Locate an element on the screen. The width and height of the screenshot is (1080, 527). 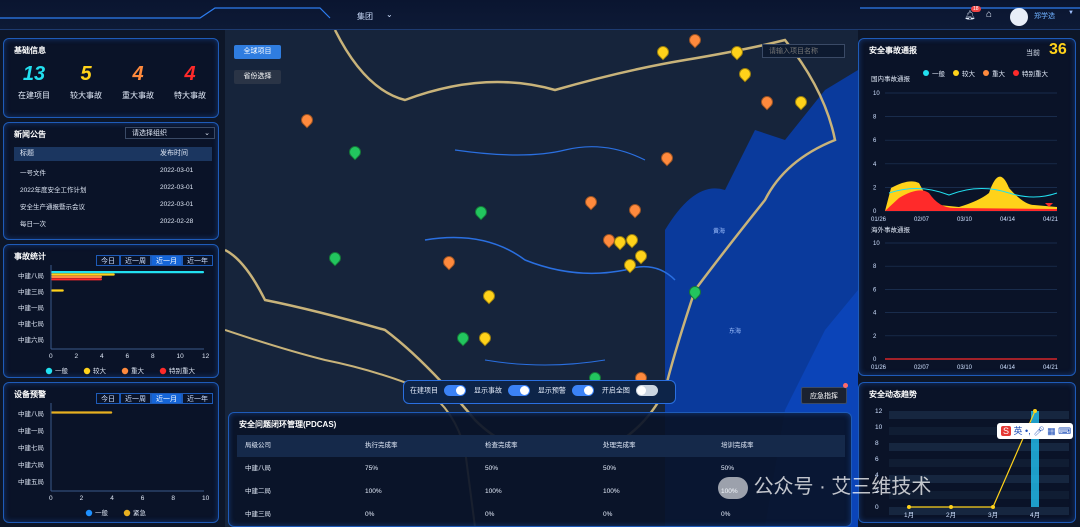
legend-label: 紧急 is located at coordinates (140, 512).